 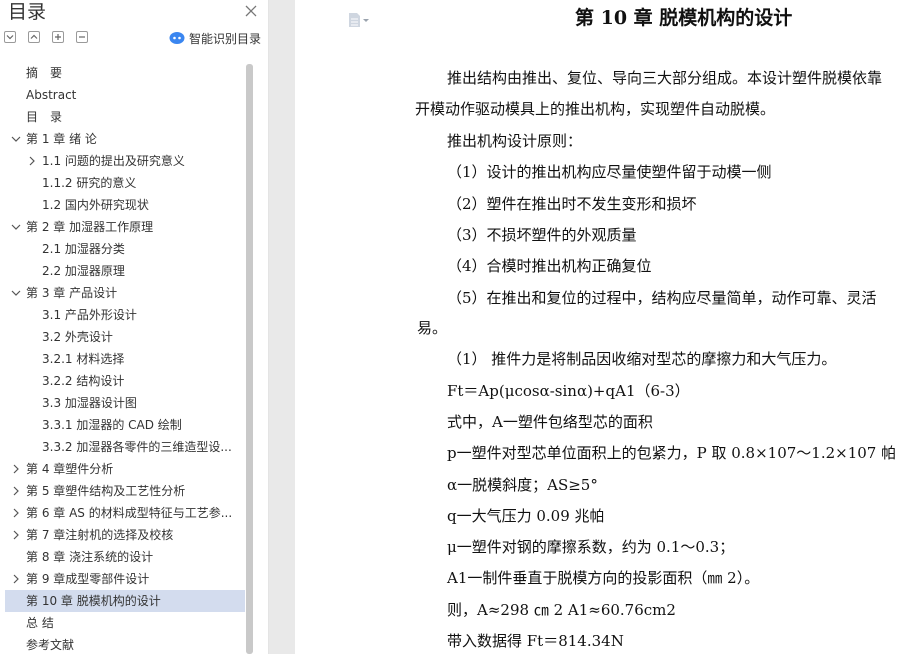 I want to click on document-gutter, so click(x=282, y=327).